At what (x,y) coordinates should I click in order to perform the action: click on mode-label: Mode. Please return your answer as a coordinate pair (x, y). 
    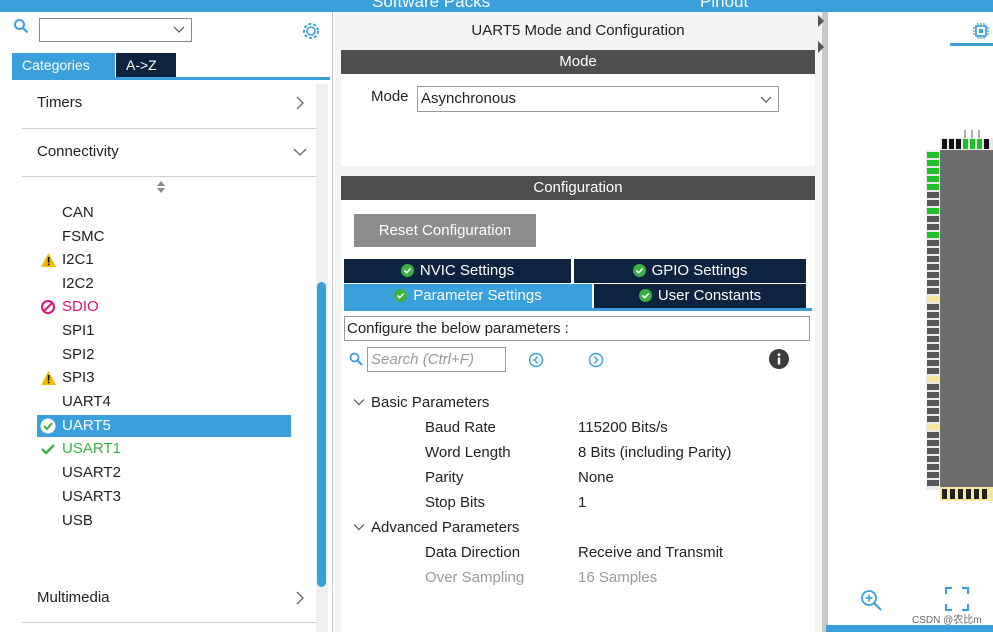
    Looking at the image, I should click on (390, 96).